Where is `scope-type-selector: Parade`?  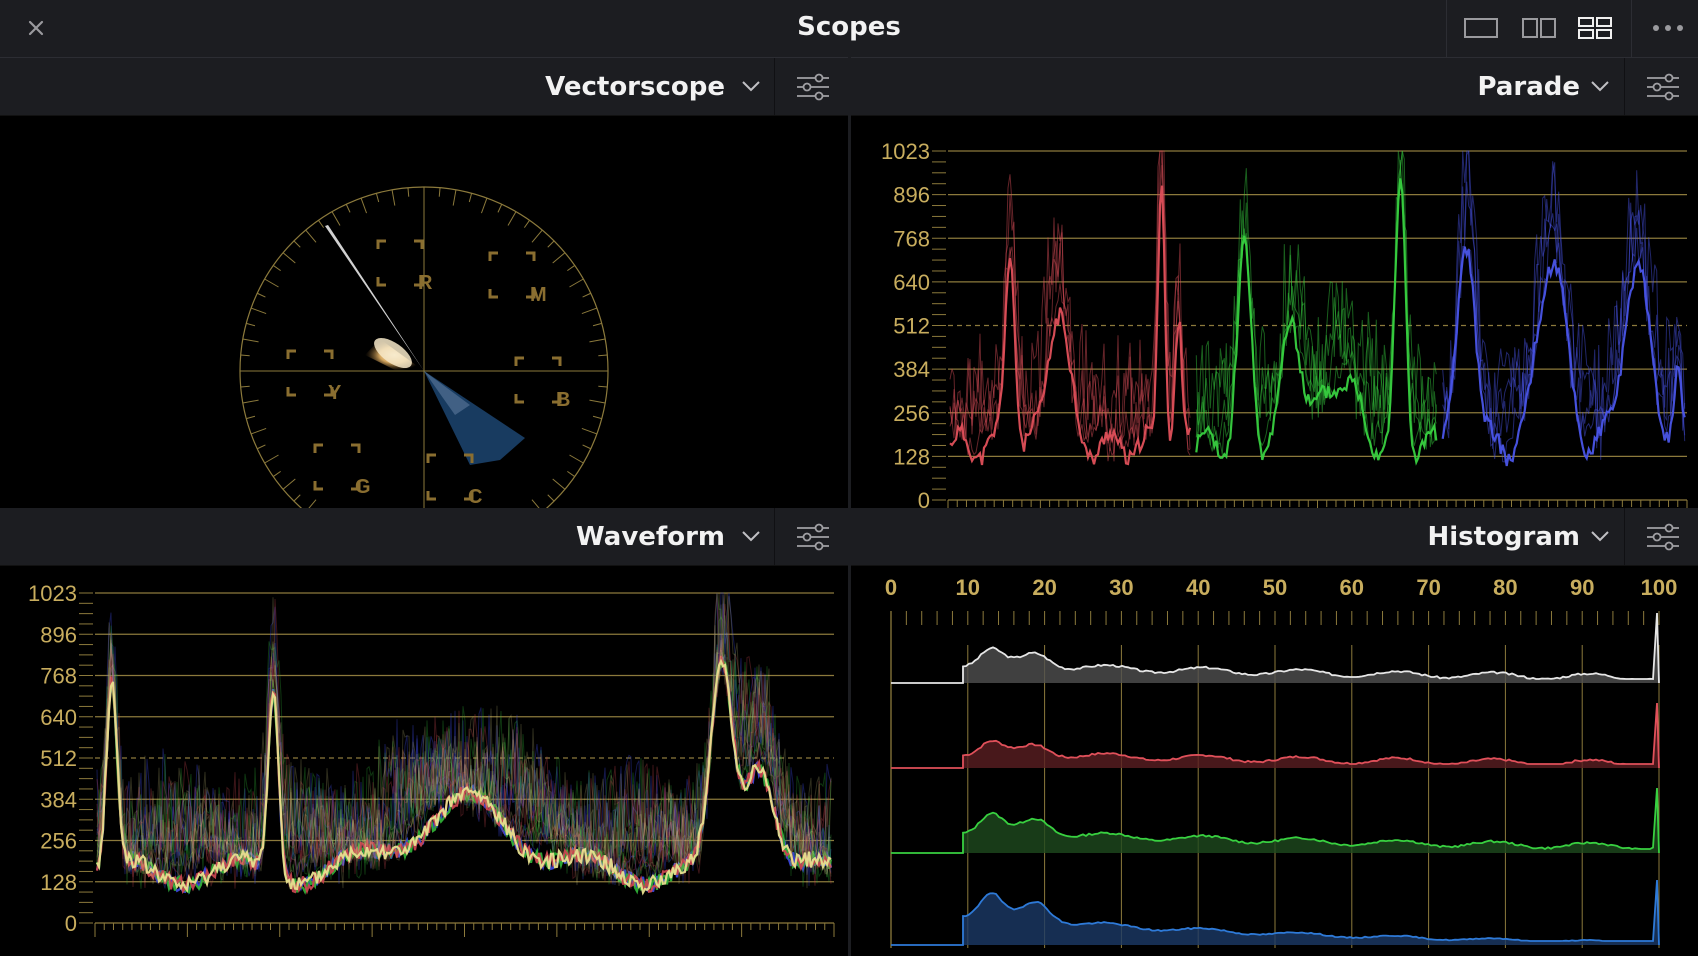
scope-type-selector: Parade is located at coordinates (1528, 87).